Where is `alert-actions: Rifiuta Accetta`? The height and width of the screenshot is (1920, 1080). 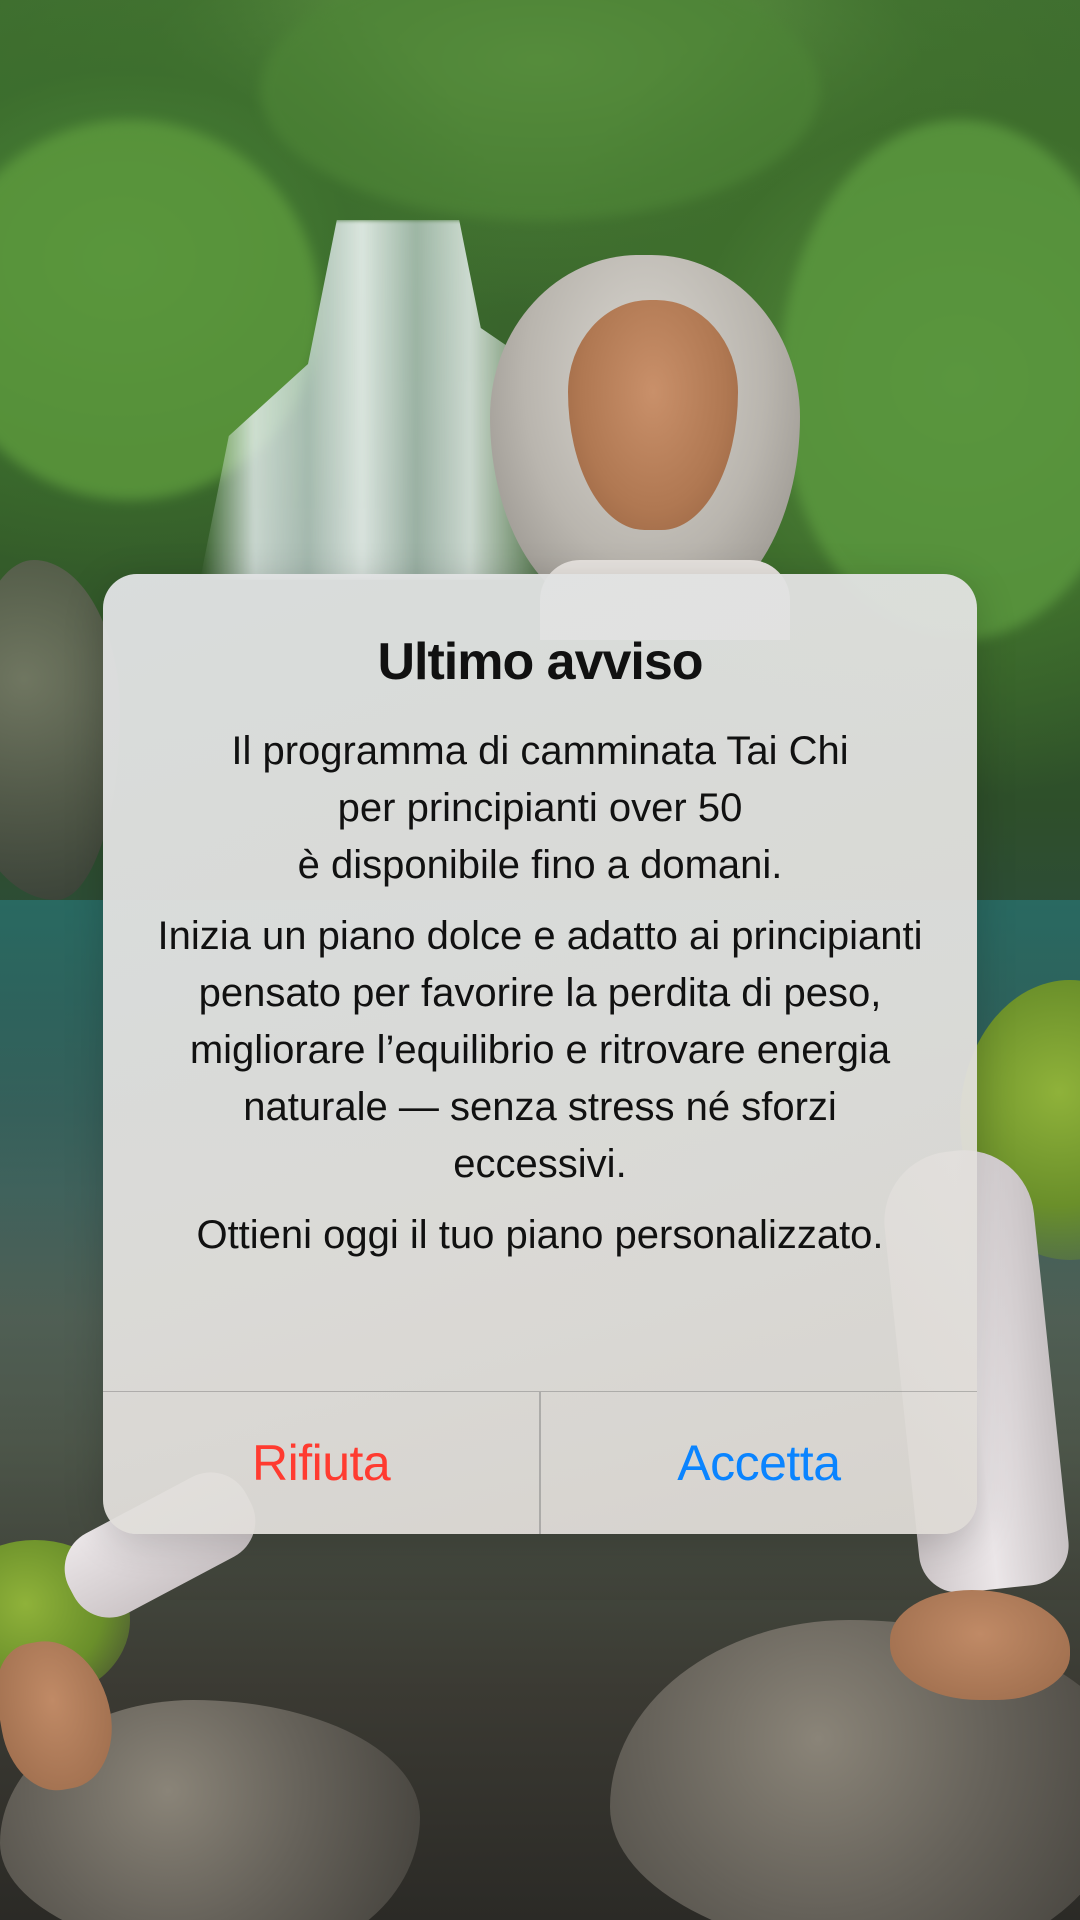
alert-actions: Rifiuta Accetta is located at coordinates (540, 1462).